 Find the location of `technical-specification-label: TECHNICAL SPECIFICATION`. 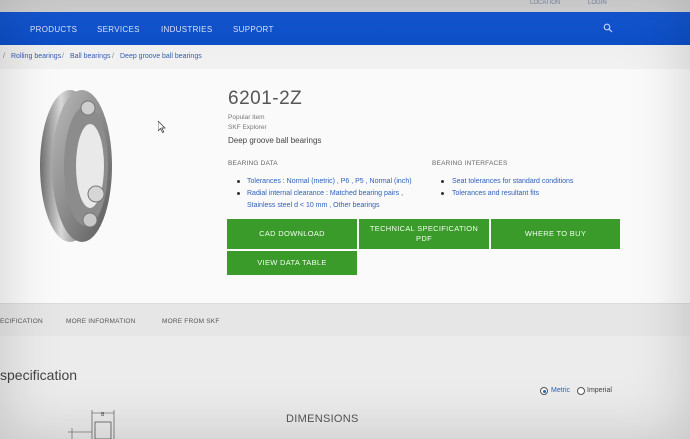

technical-specification-label: TECHNICAL SPECIFICATION is located at coordinates (424, 228).